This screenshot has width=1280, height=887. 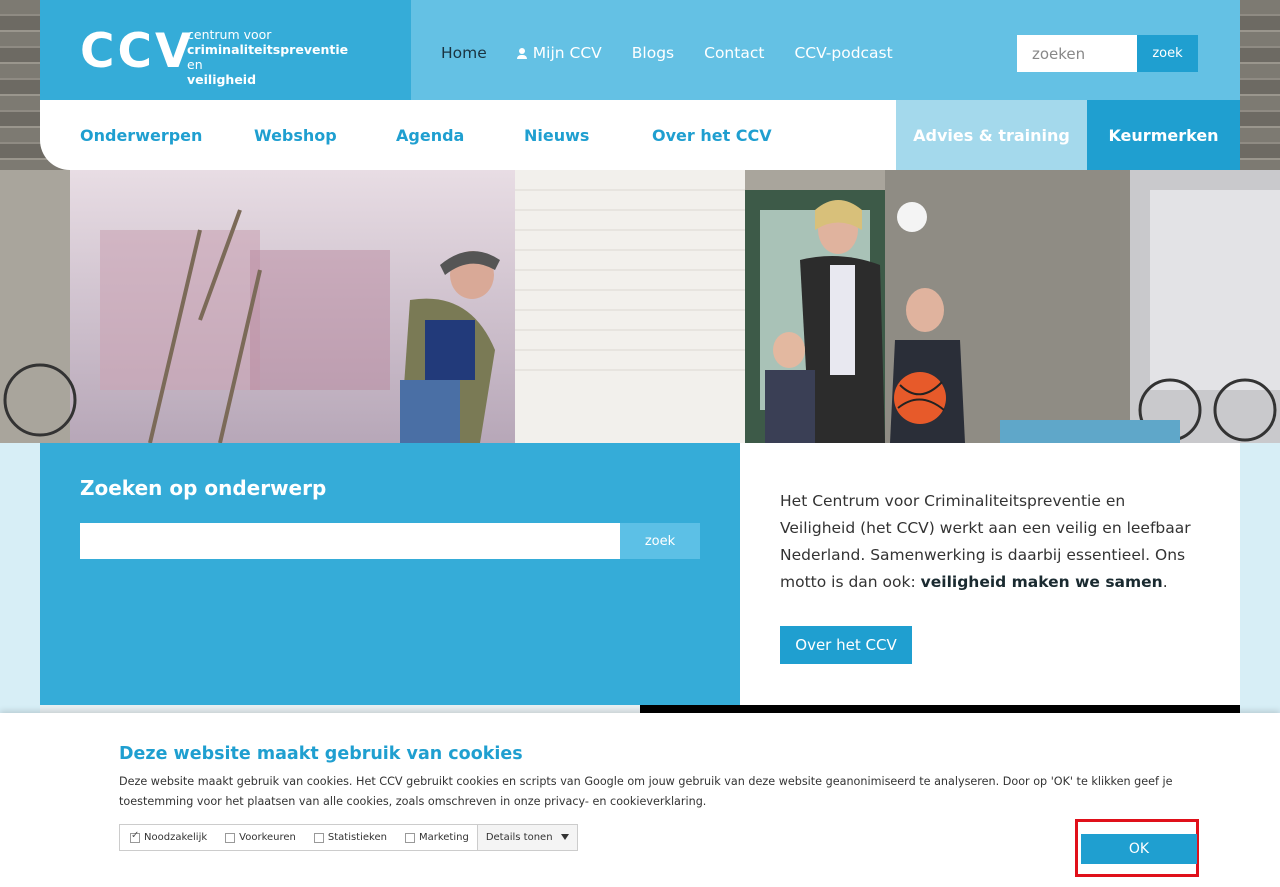 What do you see at coordinates (357, 837) in the screenshot?
I see `cookie-option-label: Statistieken` at bounding box center [357, 837].